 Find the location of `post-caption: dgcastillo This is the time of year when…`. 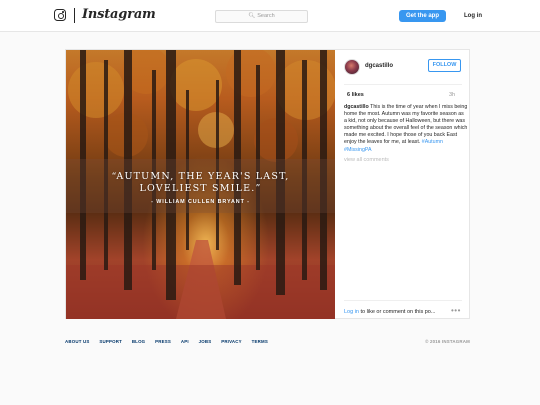

post-caption: dgcastillo This is the time of year when… is located at coordinates (406, 129).